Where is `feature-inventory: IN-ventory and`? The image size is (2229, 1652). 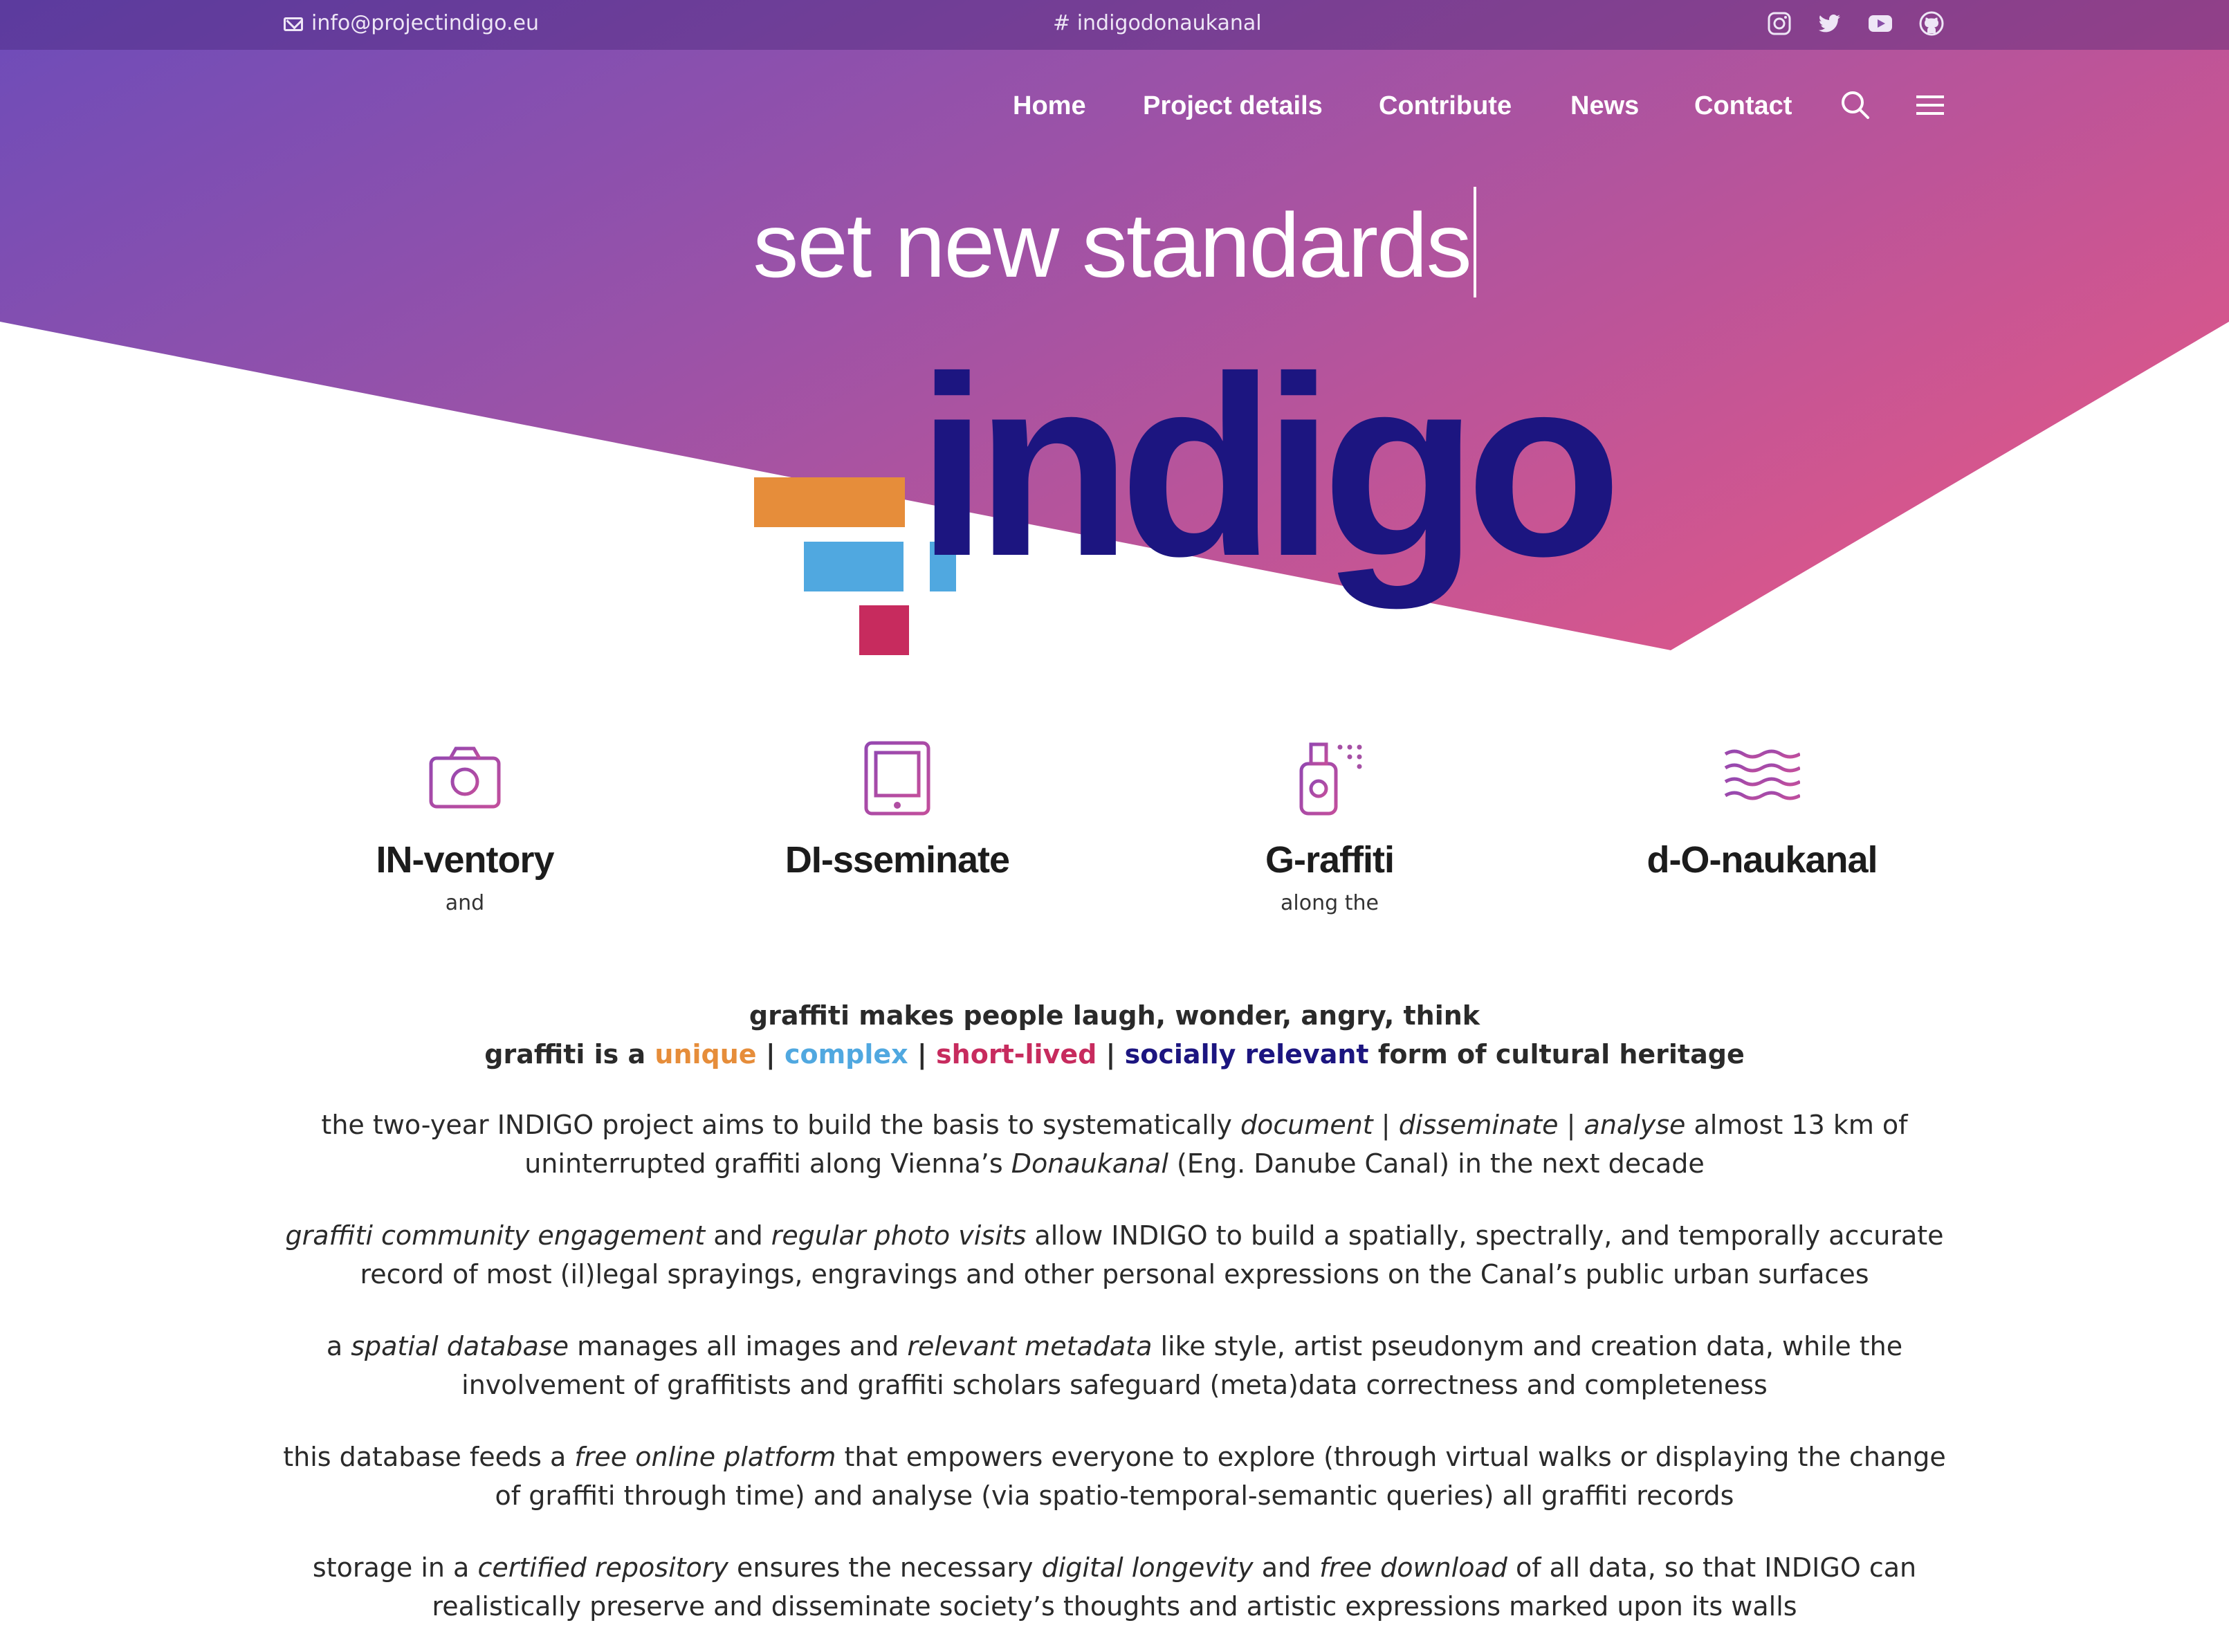
feature-inventory: IN-ventory and is located at coordinates (465, 828).